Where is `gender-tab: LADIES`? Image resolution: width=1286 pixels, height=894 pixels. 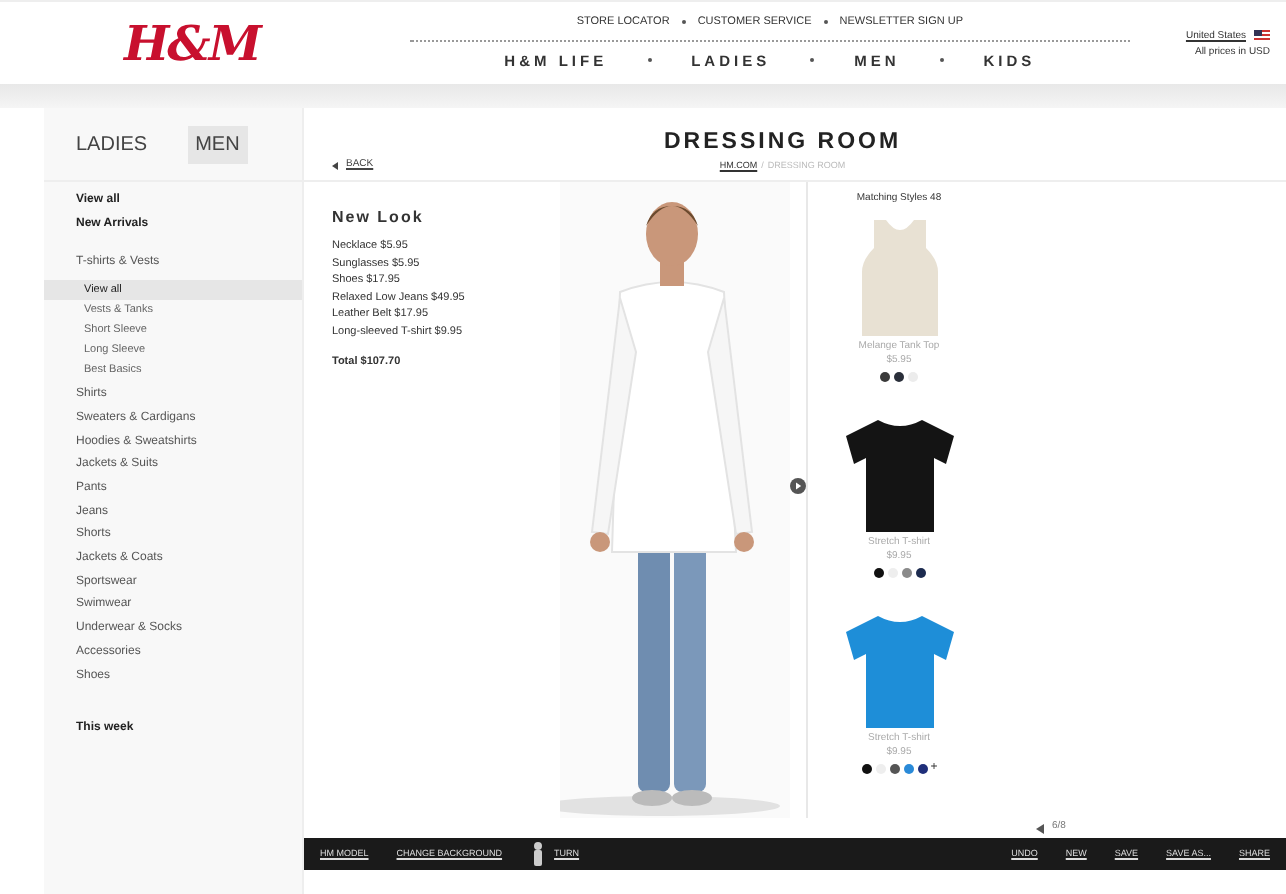 gender-tab: LADIES is located at coordinates (112, 144).